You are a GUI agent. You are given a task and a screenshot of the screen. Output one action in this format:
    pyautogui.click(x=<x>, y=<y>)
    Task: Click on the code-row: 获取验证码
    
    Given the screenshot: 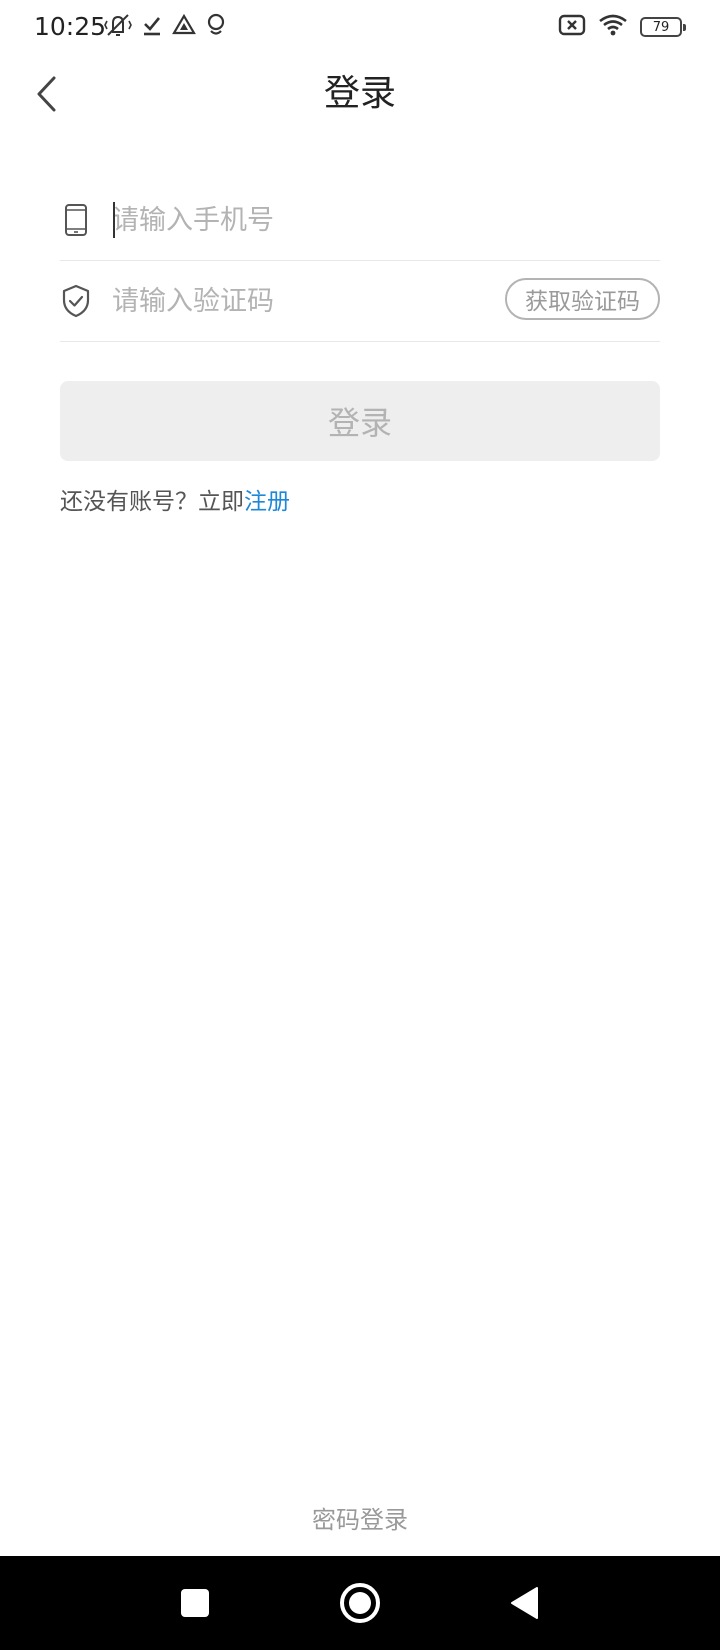 What is the action you would take?
    pyautogui.click(x=360, y=301)
    